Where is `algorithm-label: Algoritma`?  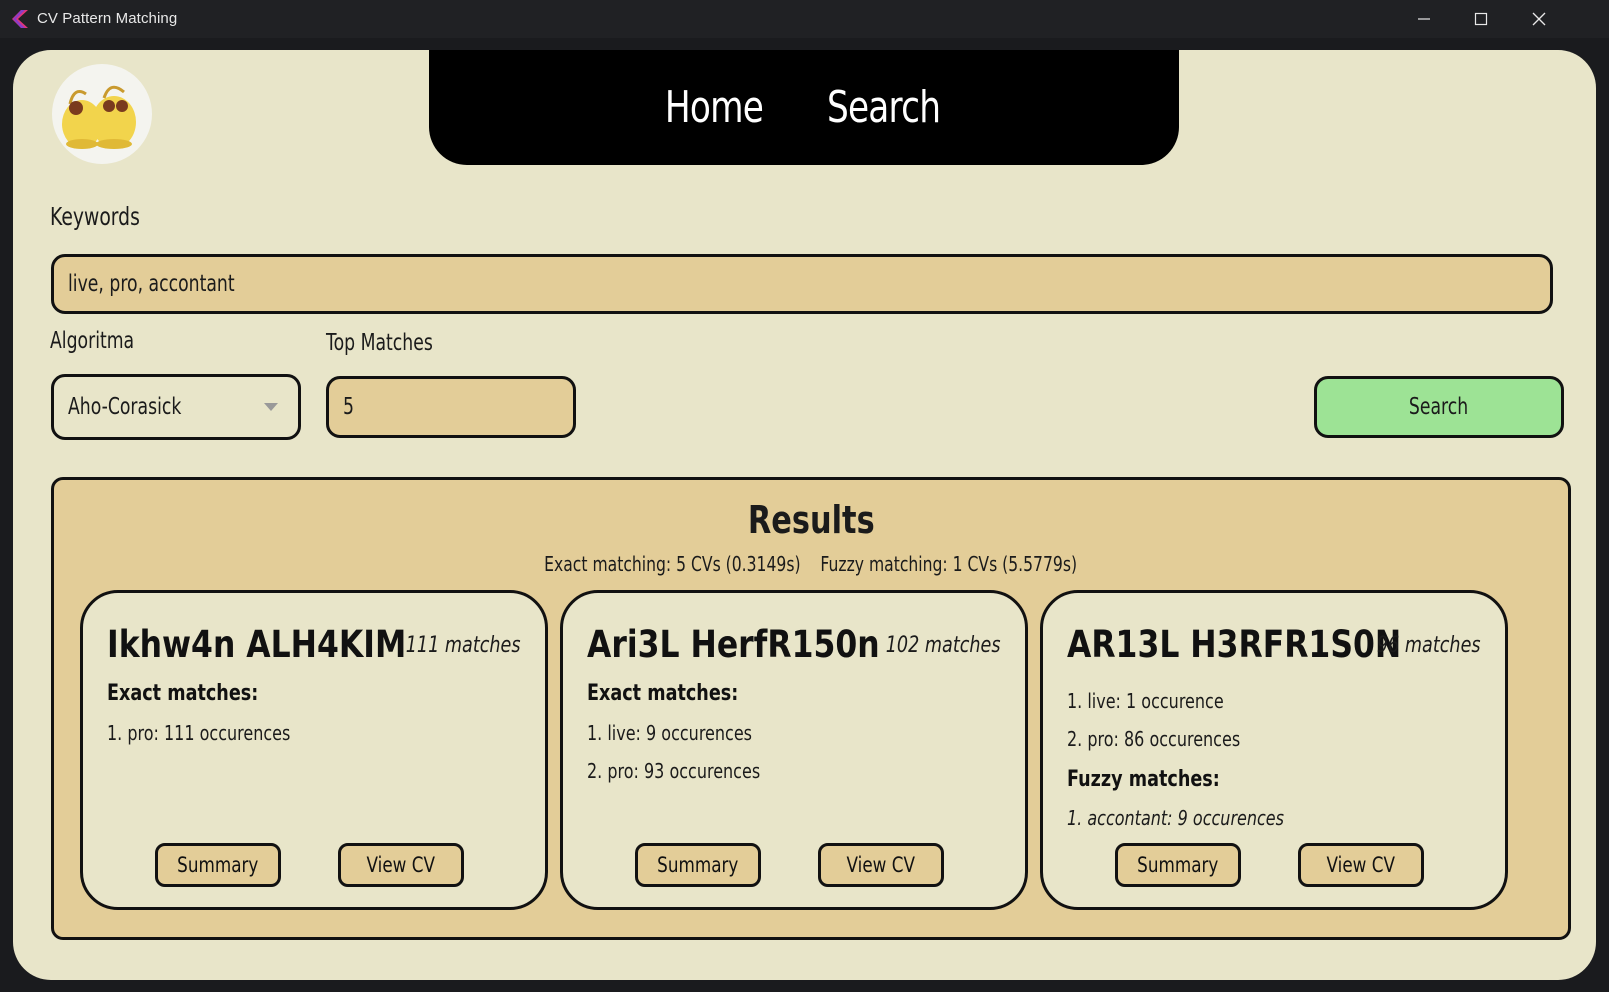
algorithm-label: Algoritma is located at coordinates (92, 341).